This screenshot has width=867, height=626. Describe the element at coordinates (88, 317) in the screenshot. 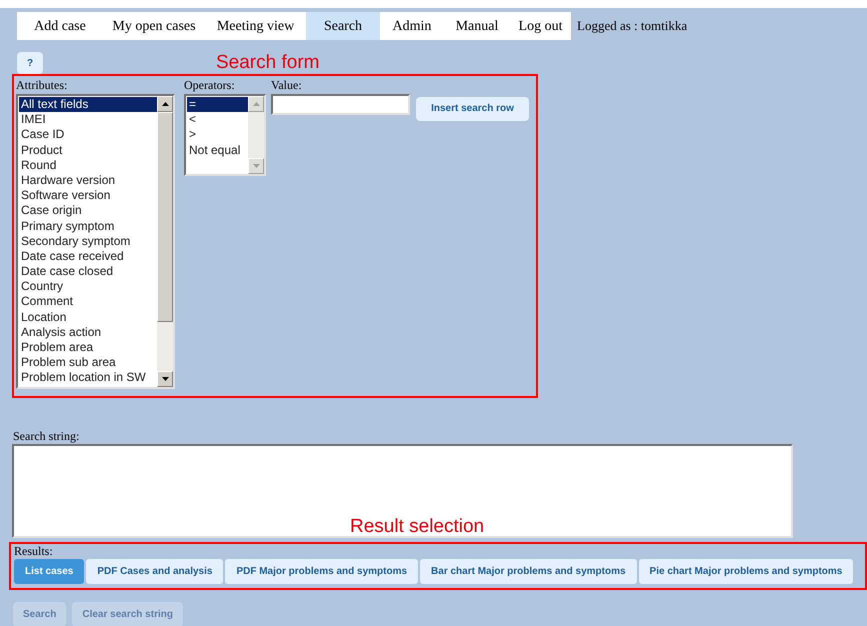

I see `list-option: Location` at that location.